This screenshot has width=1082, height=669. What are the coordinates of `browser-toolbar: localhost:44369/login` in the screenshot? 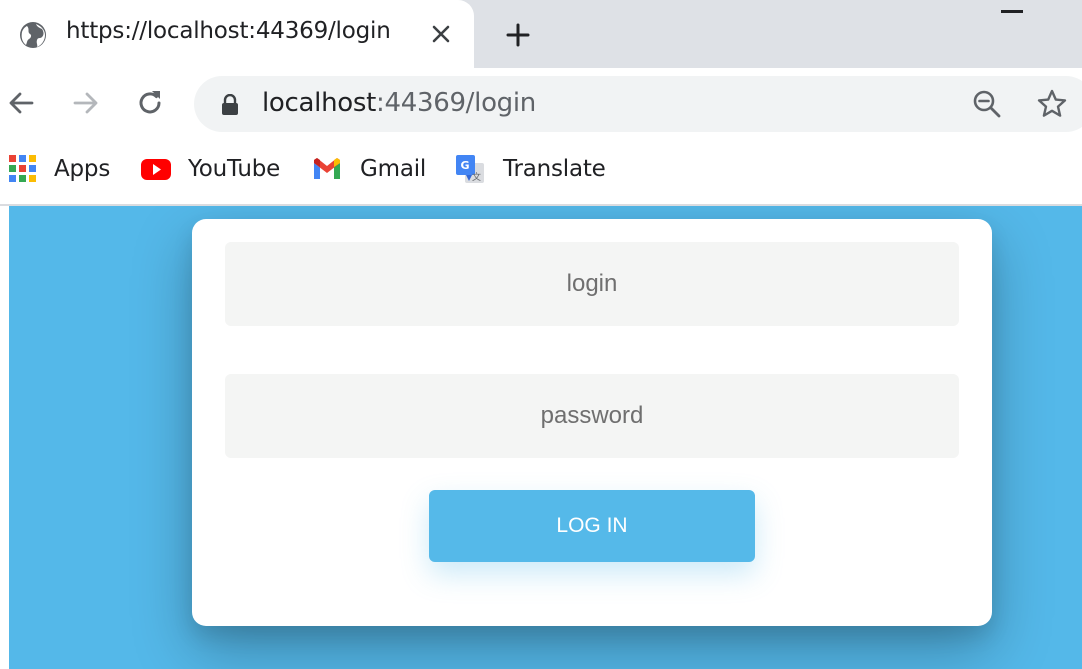 It's located at (541, 103).